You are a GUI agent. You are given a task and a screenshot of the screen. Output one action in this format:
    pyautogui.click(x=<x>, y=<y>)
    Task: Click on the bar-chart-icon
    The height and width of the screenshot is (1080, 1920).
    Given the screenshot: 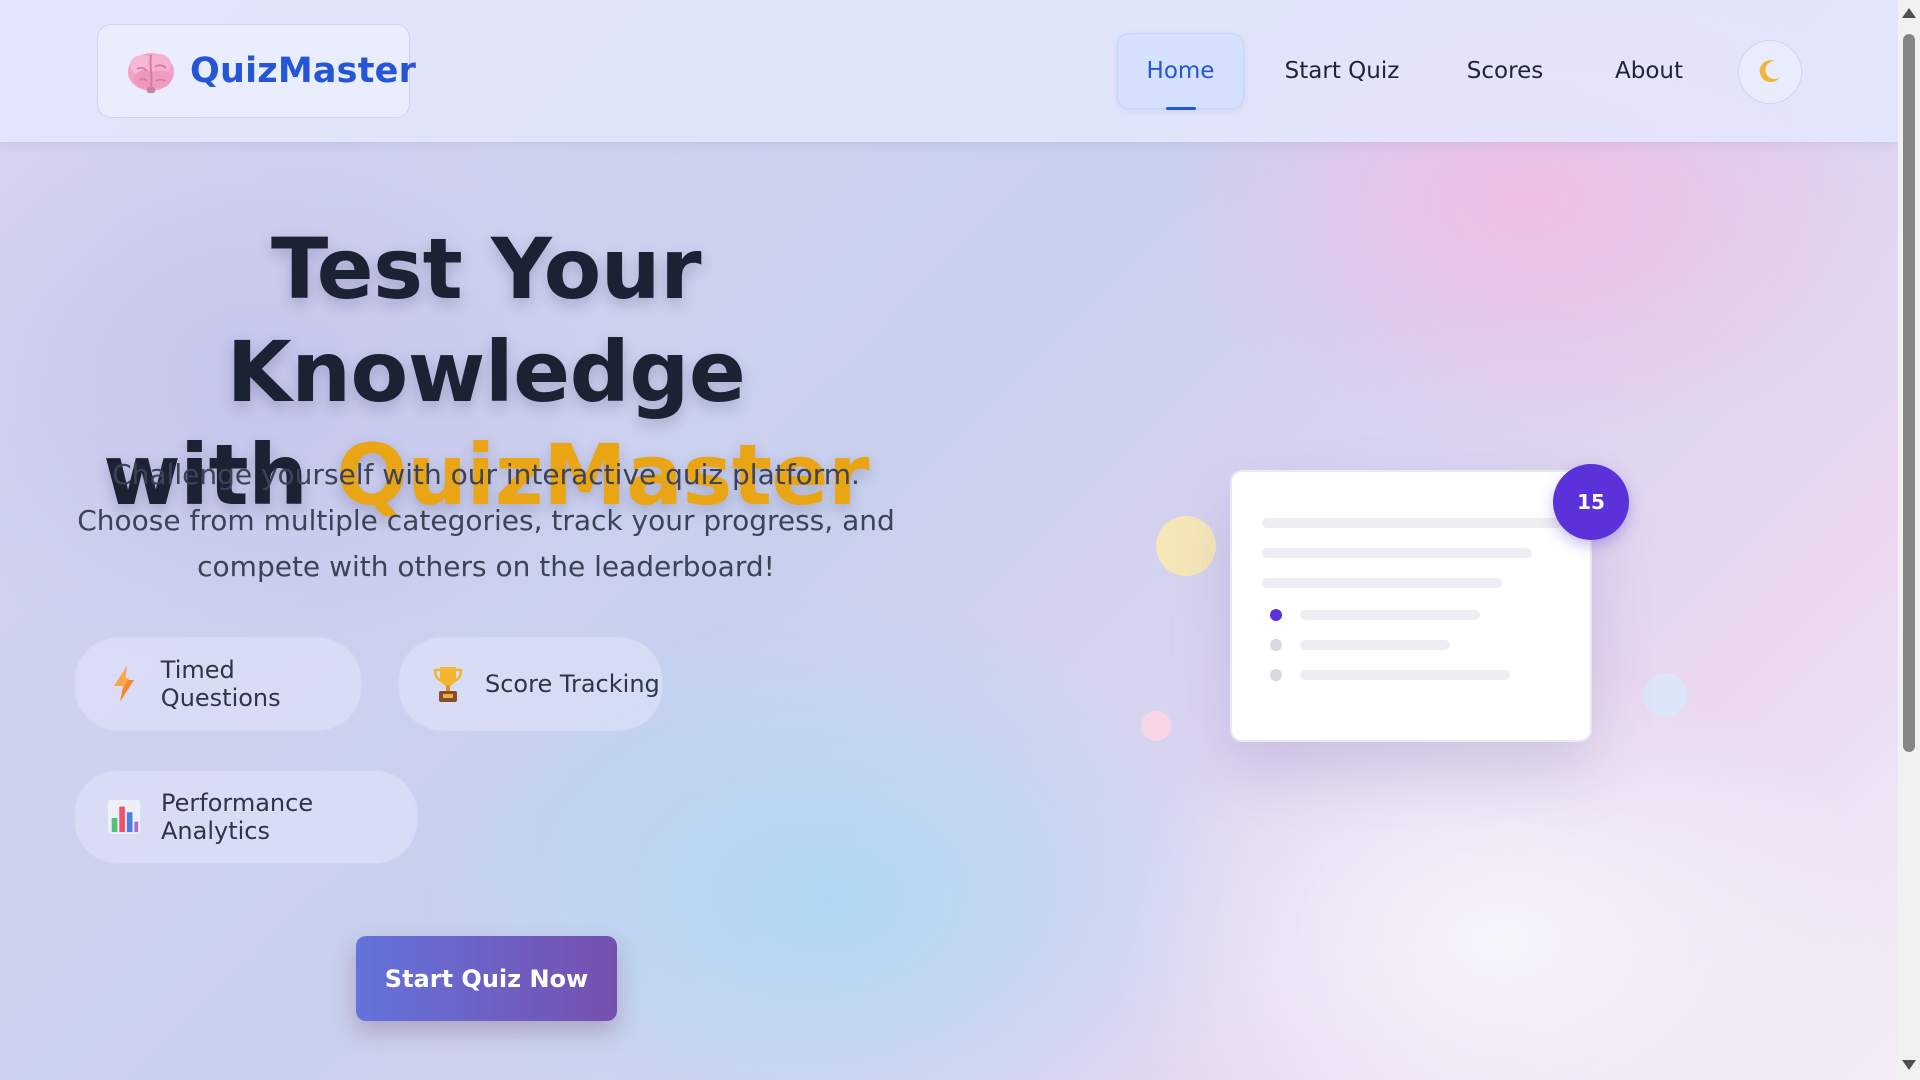 What is the action you would take?
    pyautogui.click(x=124, y=817)
    